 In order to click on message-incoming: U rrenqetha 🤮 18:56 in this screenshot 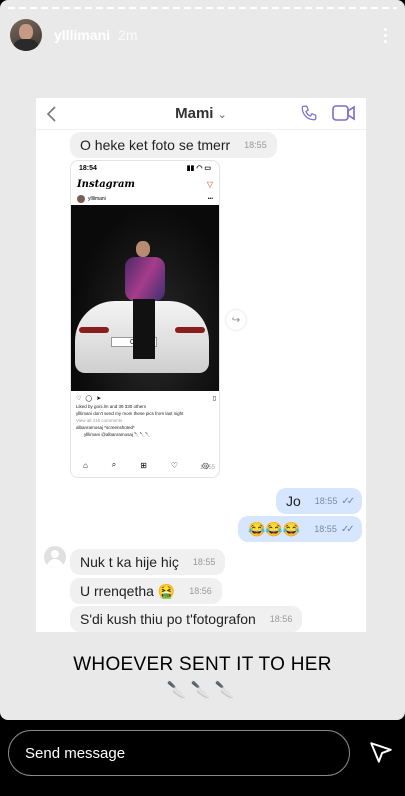, I will do `click(146, 591)`.